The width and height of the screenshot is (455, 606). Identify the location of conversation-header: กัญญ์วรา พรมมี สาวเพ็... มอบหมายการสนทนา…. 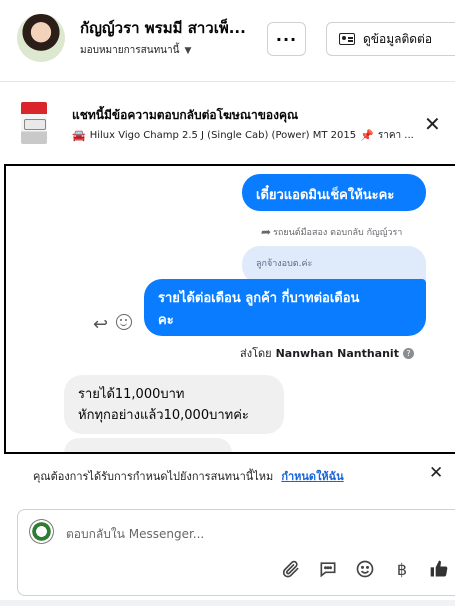
(227, 41).